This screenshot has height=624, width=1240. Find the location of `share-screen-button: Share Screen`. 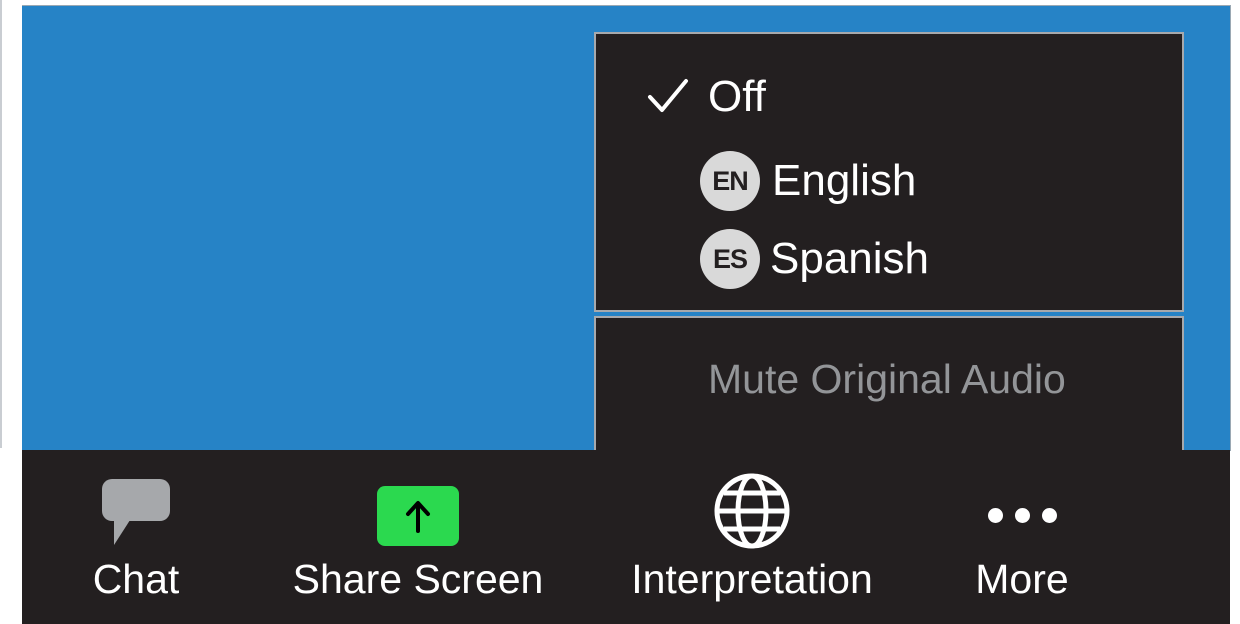

share-screen-button: Share Screen is located at coordinates (418, 537).